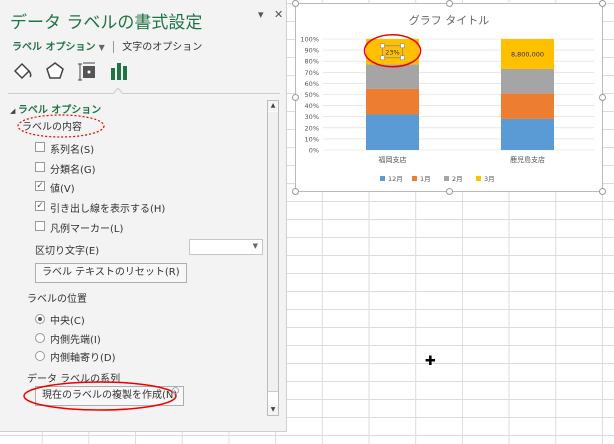 The width and height of the screenshot is (614, 444). What do you see at coordinates (273, 410) in the screenshot?
I see `scroll-down-icon: ▼` at bounding box center [273, 410].